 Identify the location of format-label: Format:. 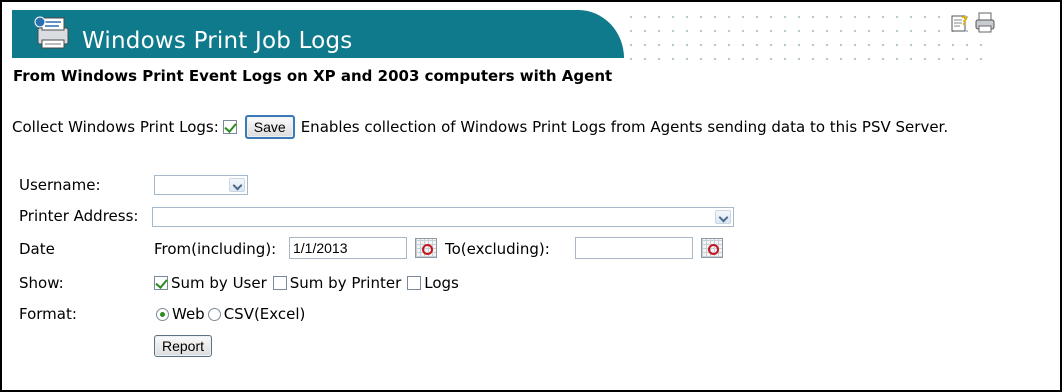
(48, 314).